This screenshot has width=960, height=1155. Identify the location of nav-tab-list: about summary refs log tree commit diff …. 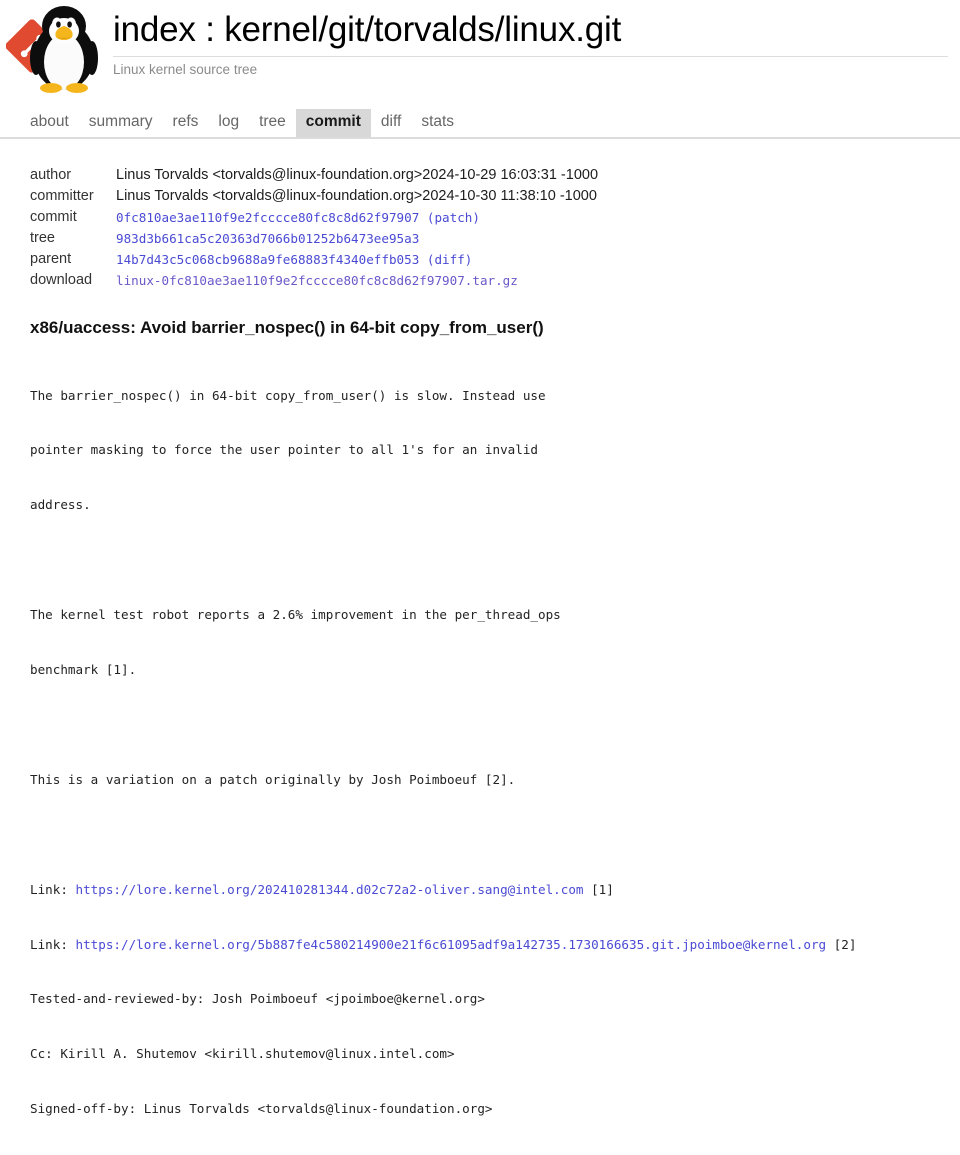
(490, 122).